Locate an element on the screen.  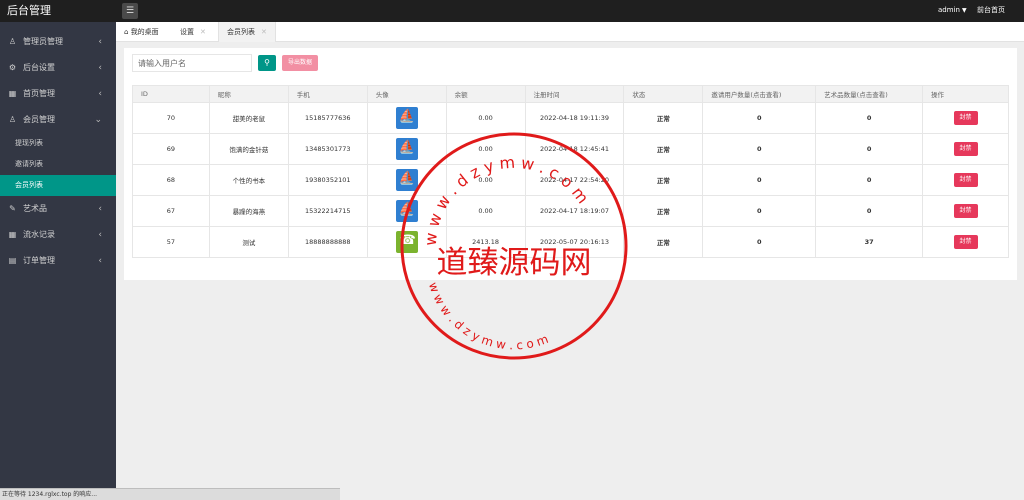
tab-label: 设置 is located at coordinates (187, 32).